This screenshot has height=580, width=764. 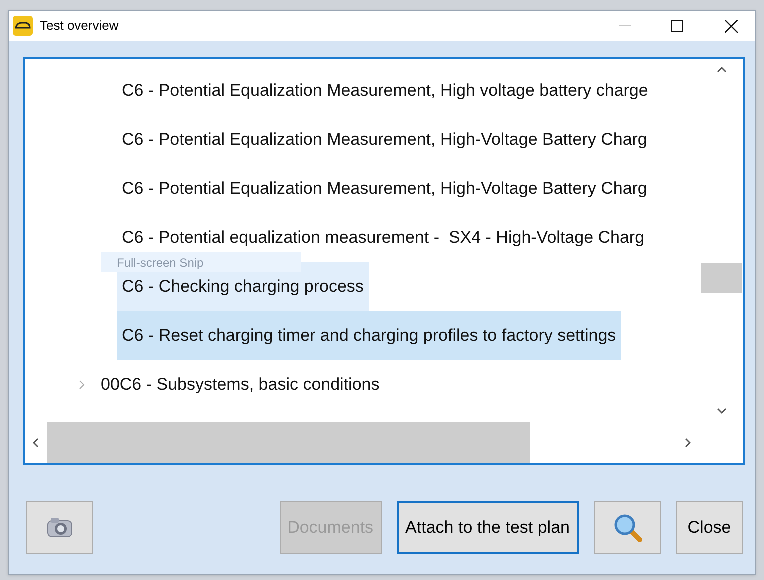 I want to click on window-title: Test overview, so click(x=79, y=26).